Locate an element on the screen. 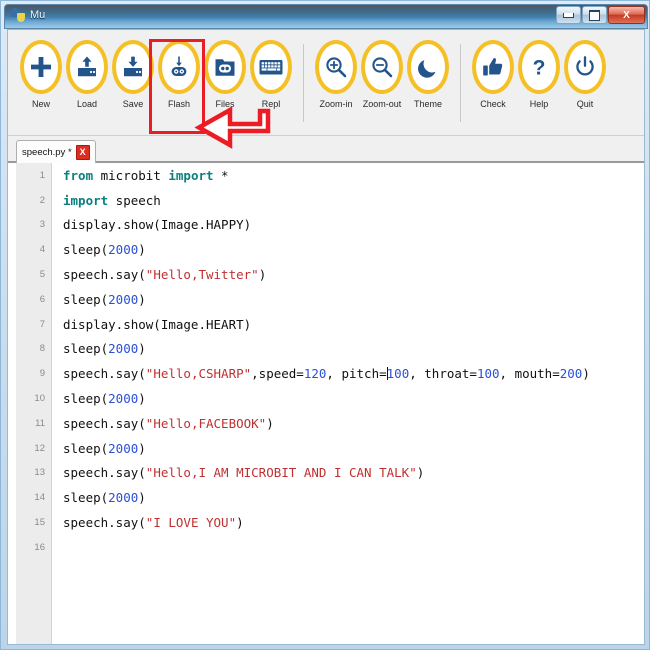 This screenshot has width=650, height=650. toolbar-button-repl: Repl is located at coordinates (271, 81).